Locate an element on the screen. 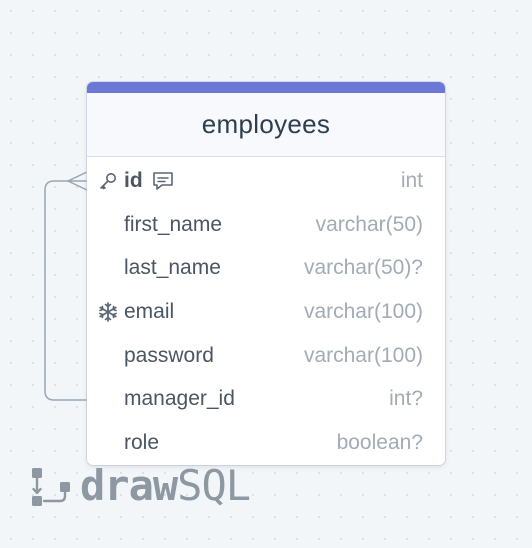 This screenshot has width=532, height=548. column-name: last_name is located at coordinates (172, 268).